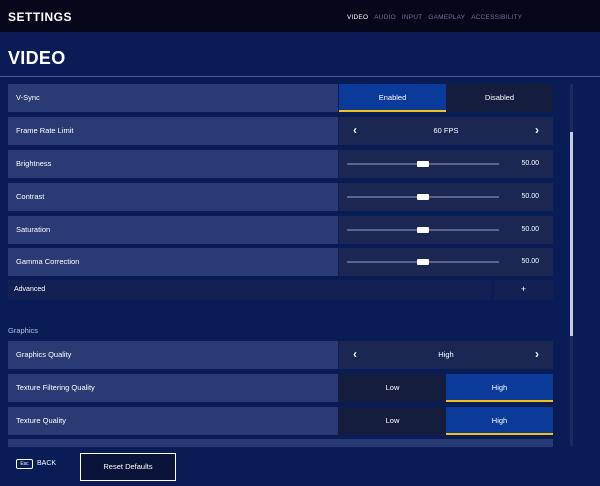 Image resolution: width=600 pixels, height=486 pixels. I want to click on setting-row-texture-quality: Texture Quality Low High, so click(280, 421).